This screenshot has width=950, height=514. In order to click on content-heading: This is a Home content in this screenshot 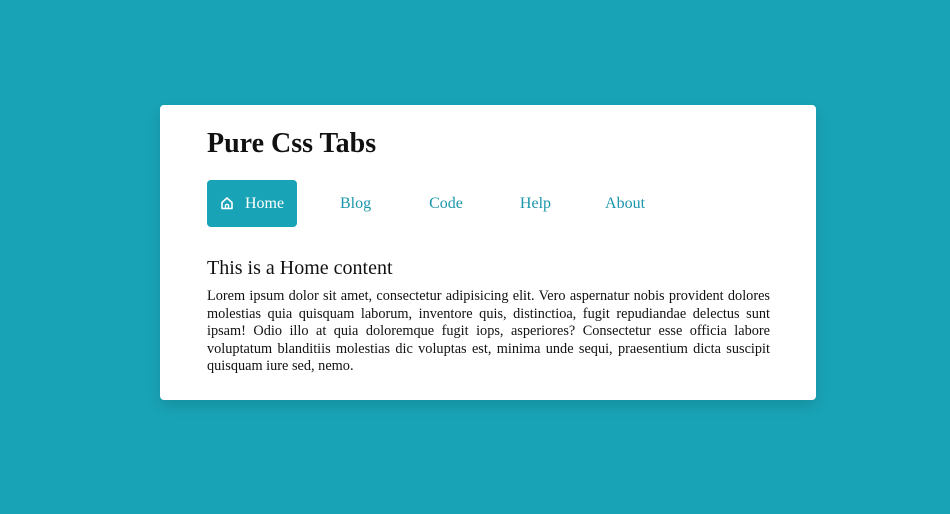, I will do `click(300, 268)`.